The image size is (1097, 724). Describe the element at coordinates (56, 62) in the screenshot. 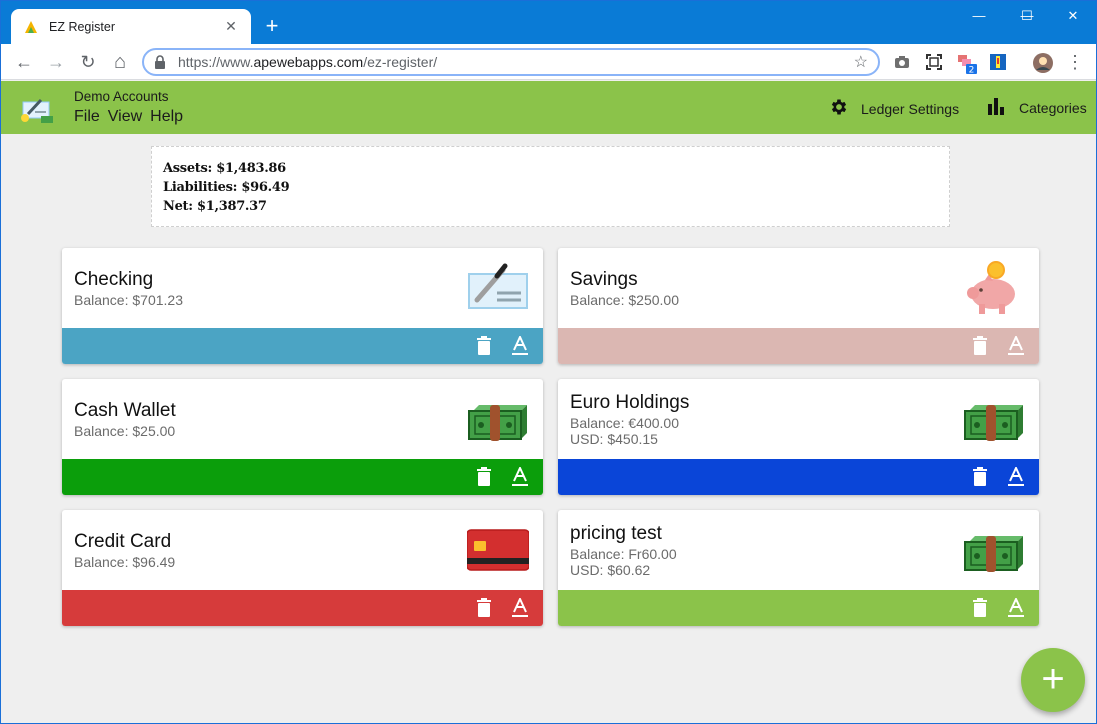

I see `forward-button: →` at that location.